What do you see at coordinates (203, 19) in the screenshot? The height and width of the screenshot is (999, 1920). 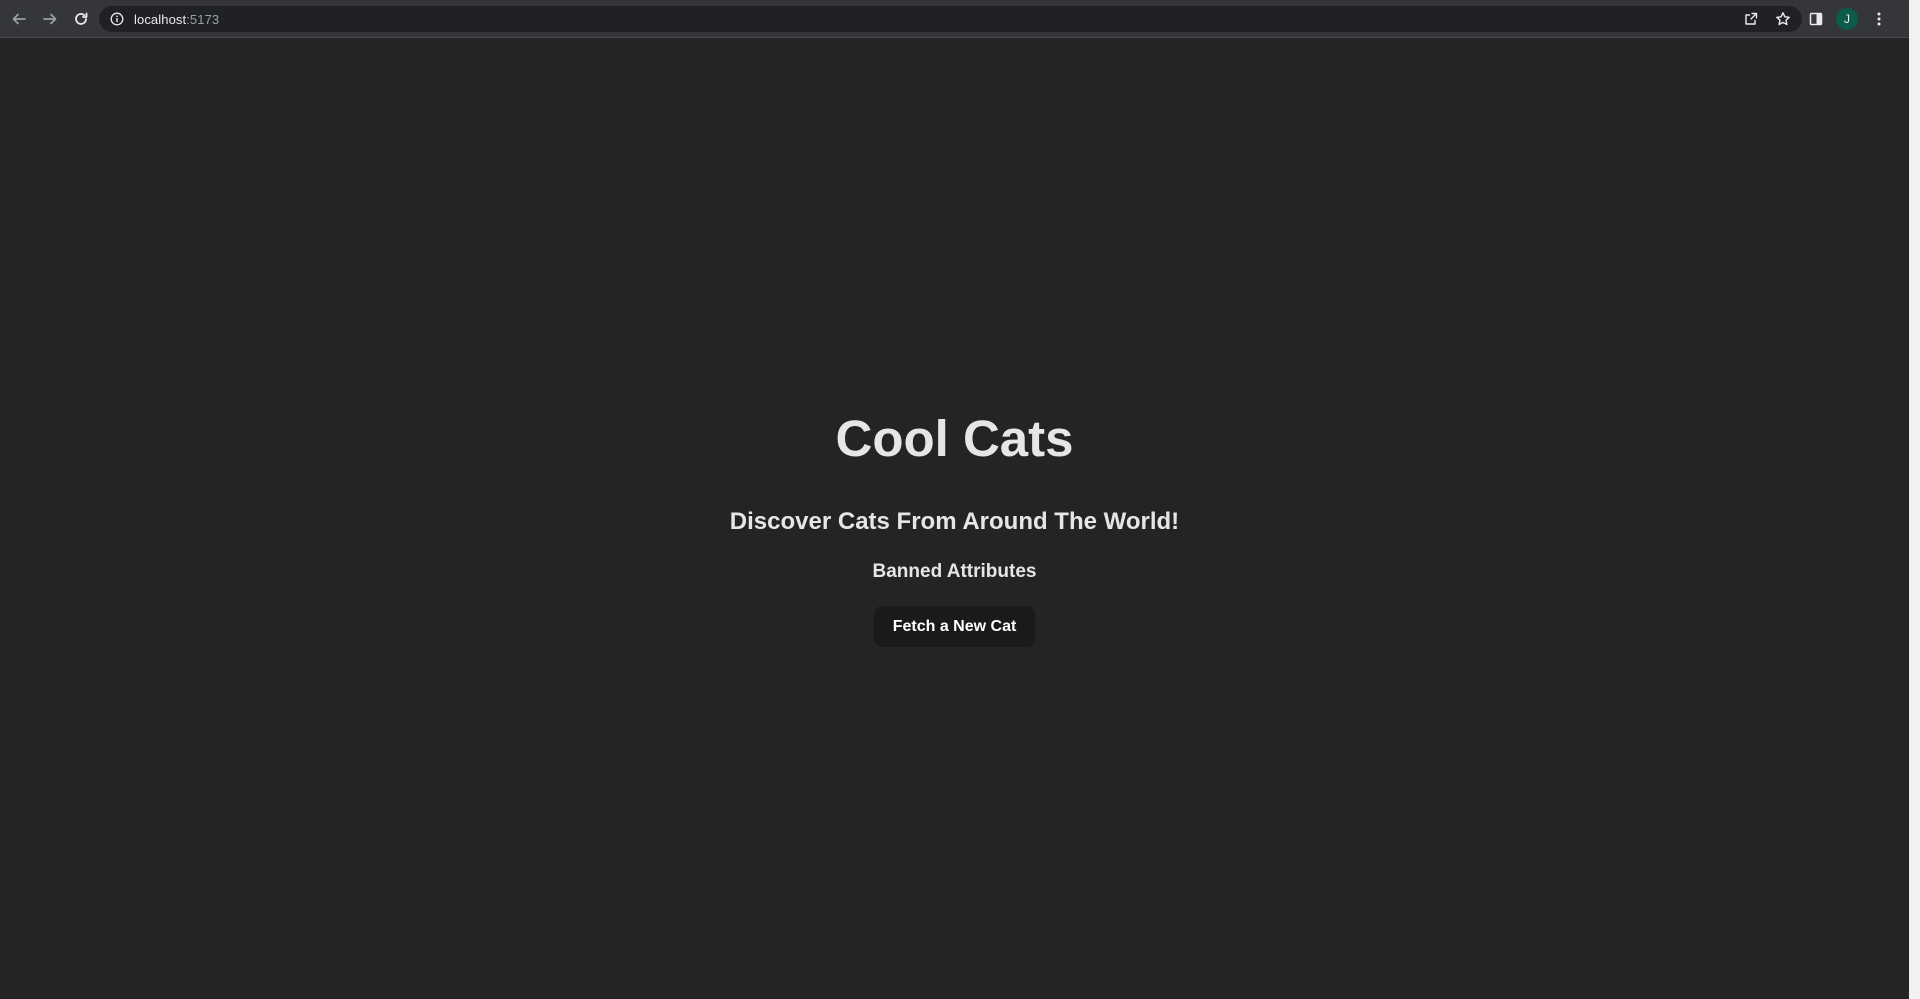 I see `url-port: :5173` at bounding box center [203, 19].